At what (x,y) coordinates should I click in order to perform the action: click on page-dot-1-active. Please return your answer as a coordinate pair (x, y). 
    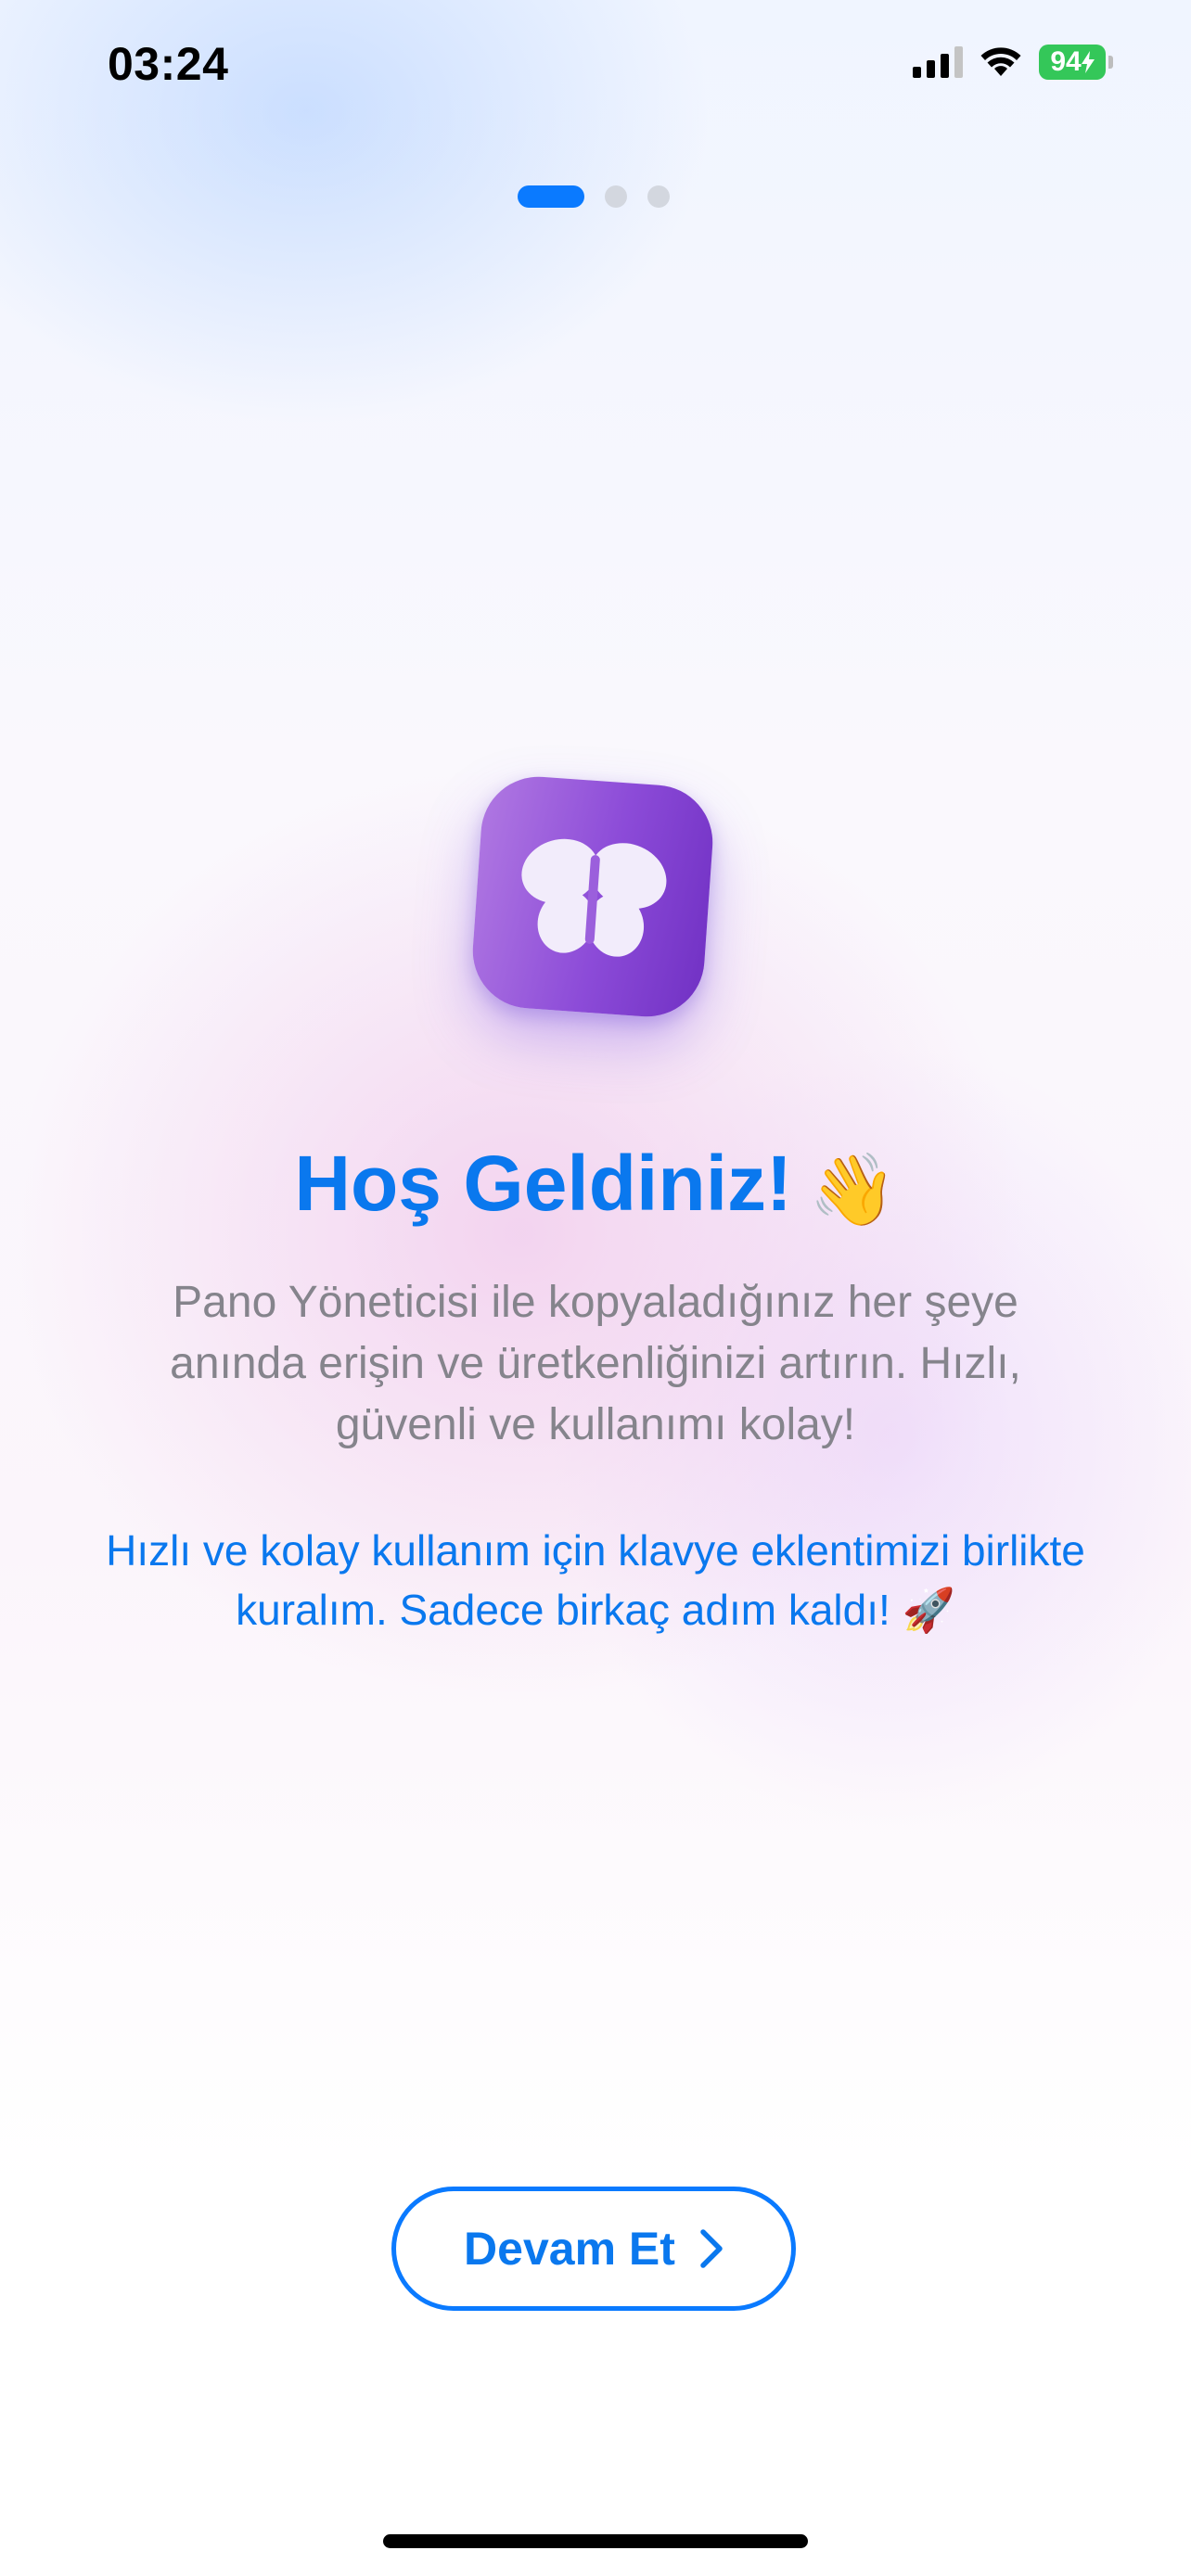
    Looking at the image, I should click on (551, 196).